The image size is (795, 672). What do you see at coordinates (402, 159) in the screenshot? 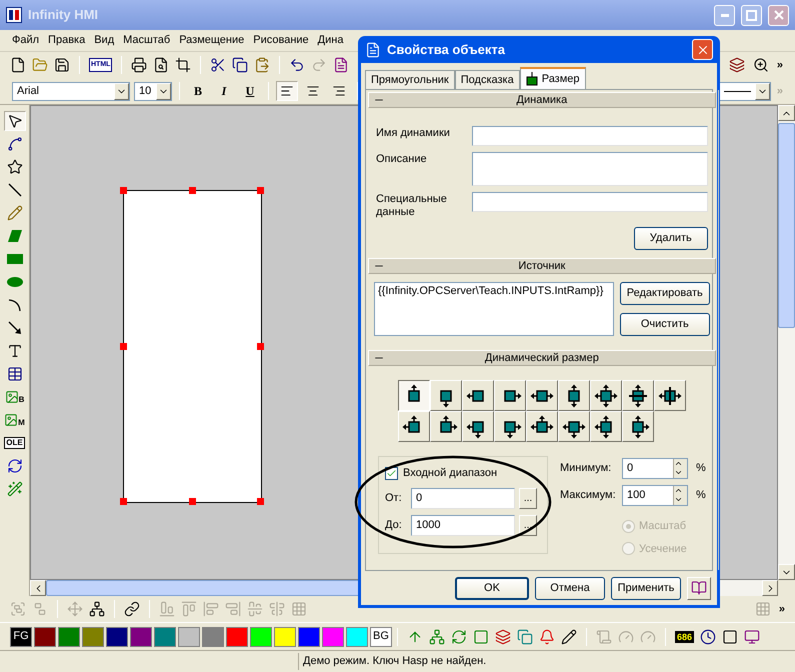
I see `field-label: Описание` at bounding box center [402, 159].